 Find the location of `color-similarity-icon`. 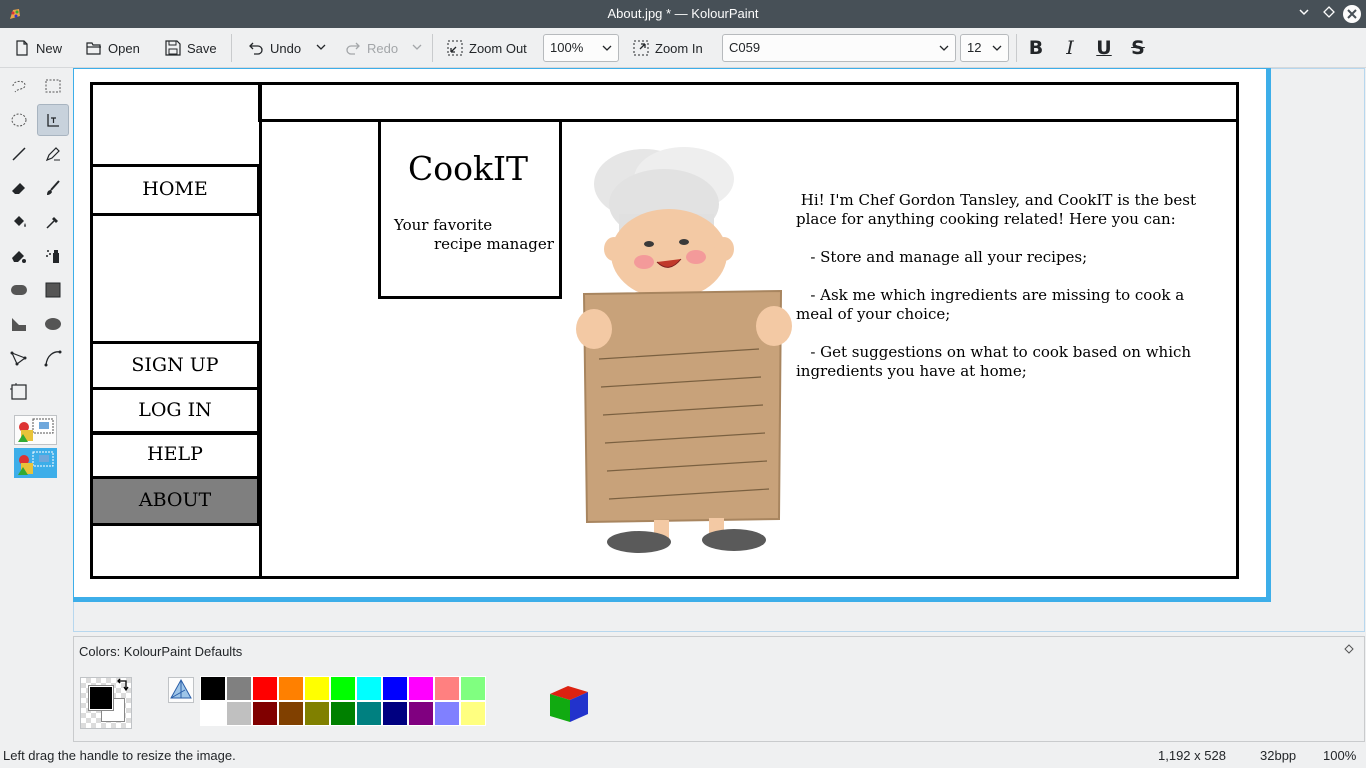

color-similarity-icon is located at coordinates (181, 688).